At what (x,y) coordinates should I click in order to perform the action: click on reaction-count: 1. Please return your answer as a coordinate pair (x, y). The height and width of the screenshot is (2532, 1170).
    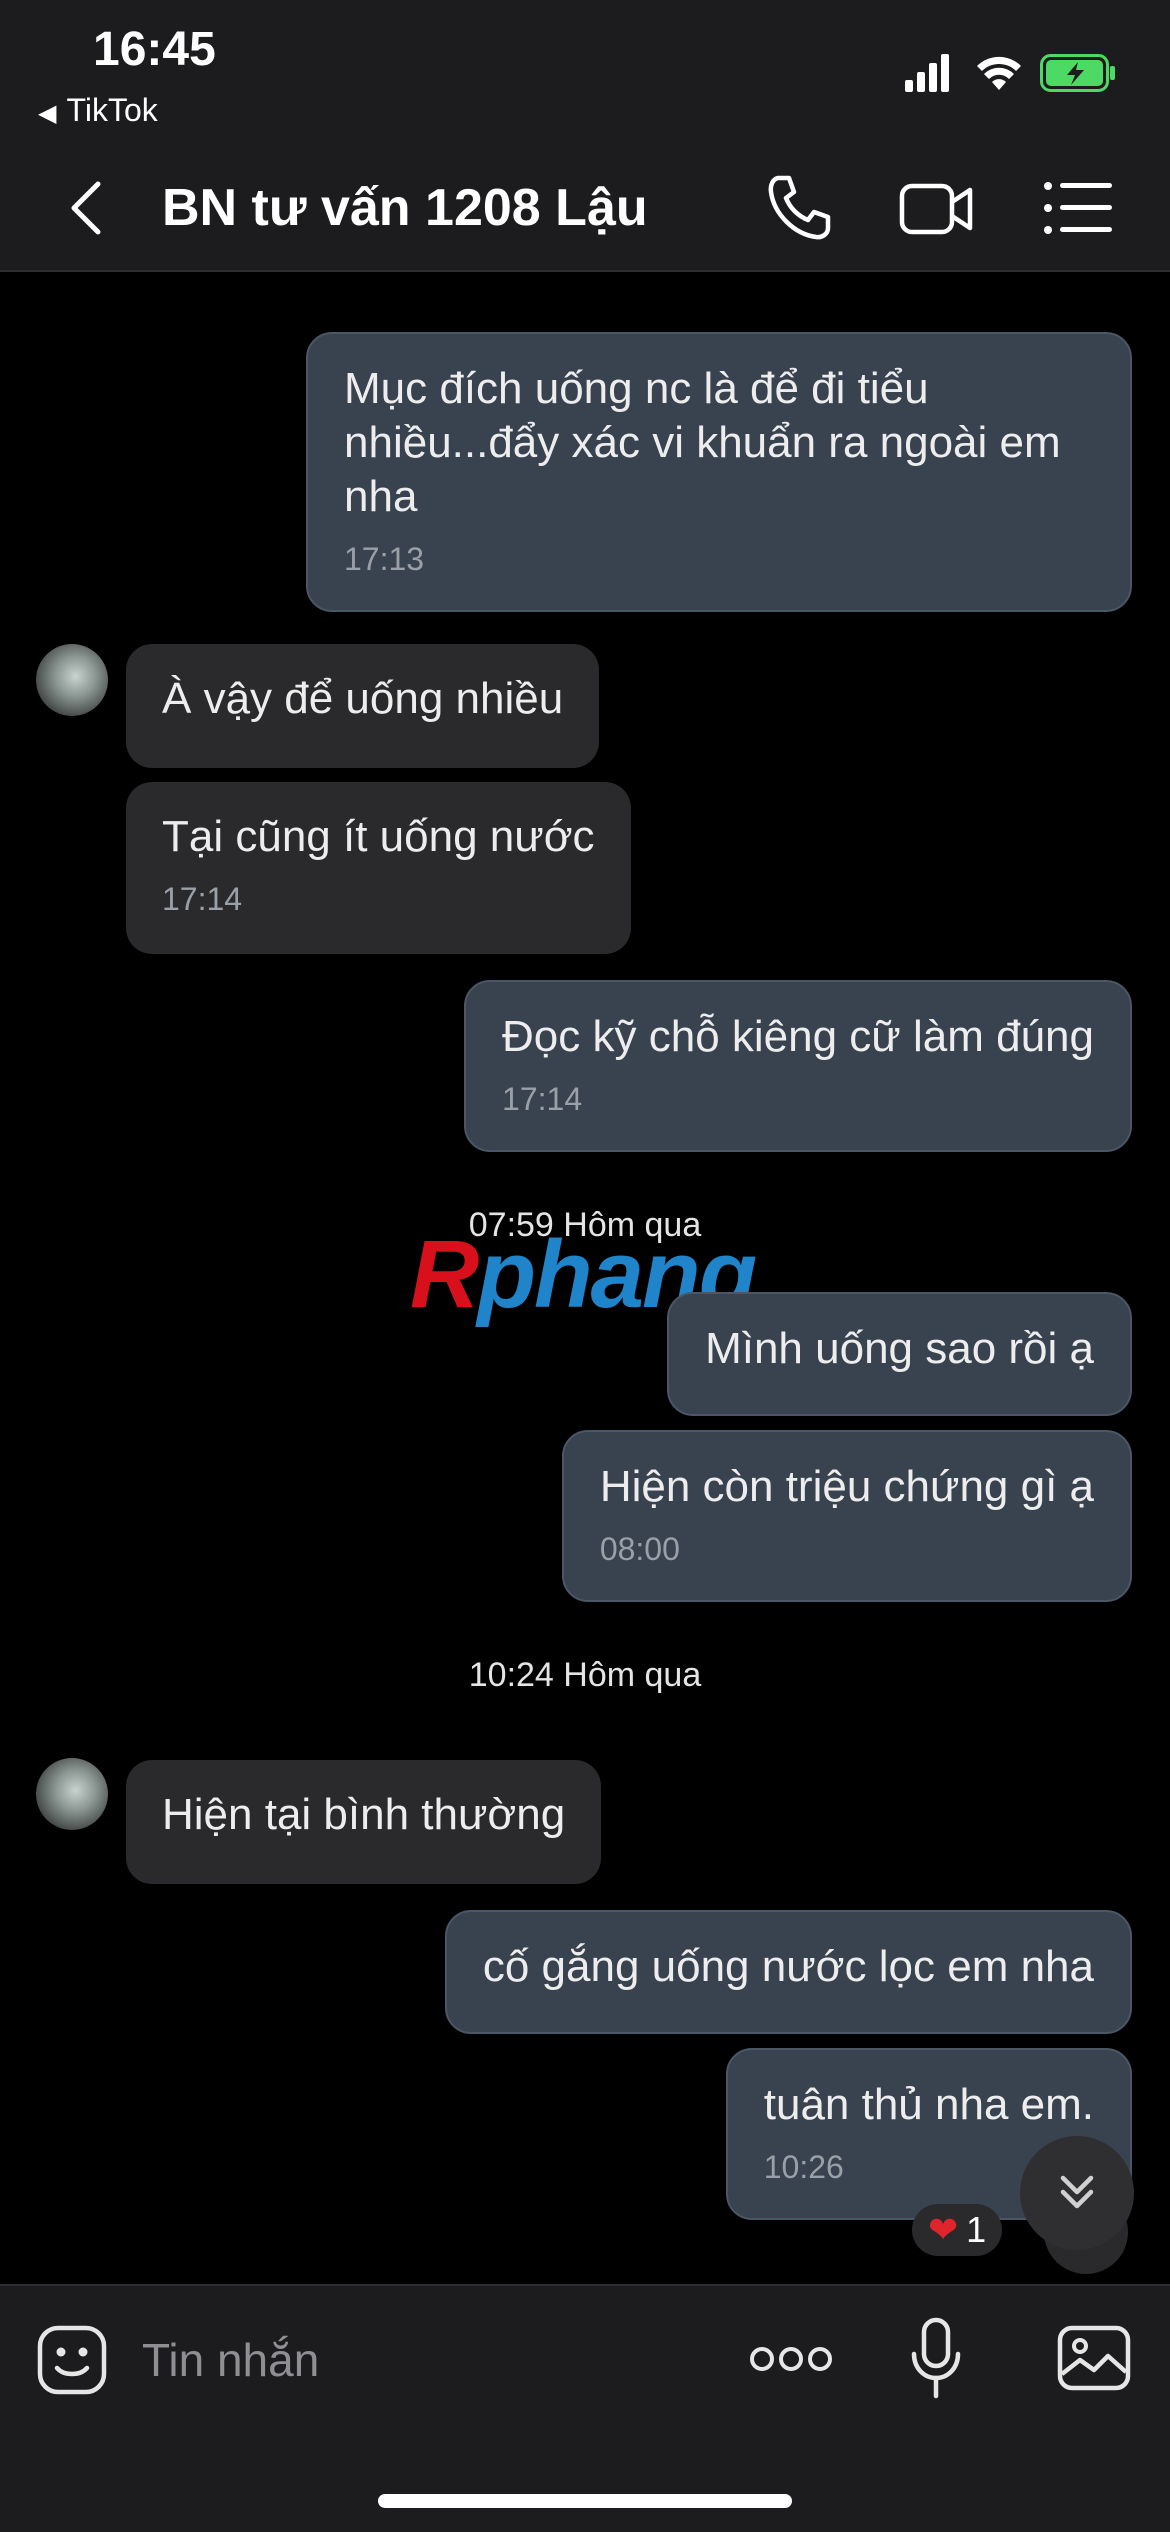
    Looking at the image, I should click on (976, 2229).